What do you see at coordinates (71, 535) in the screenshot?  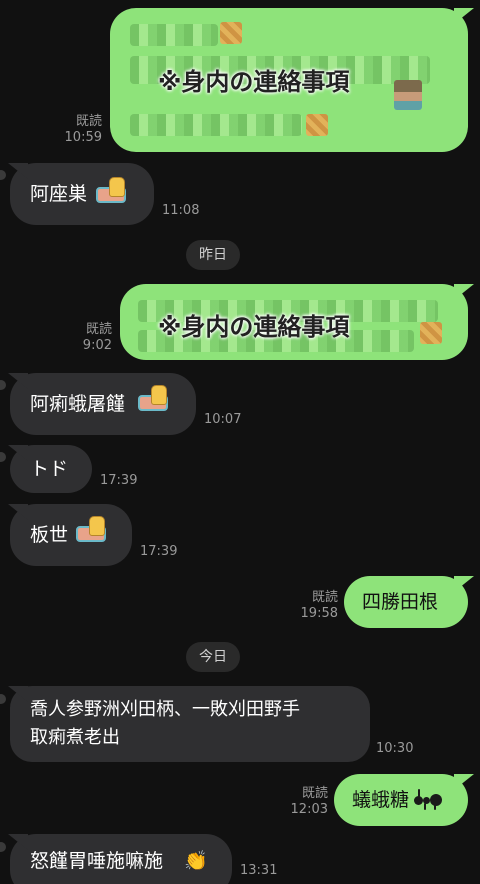 I see `received-bubble` at bounding box center [71, 535].